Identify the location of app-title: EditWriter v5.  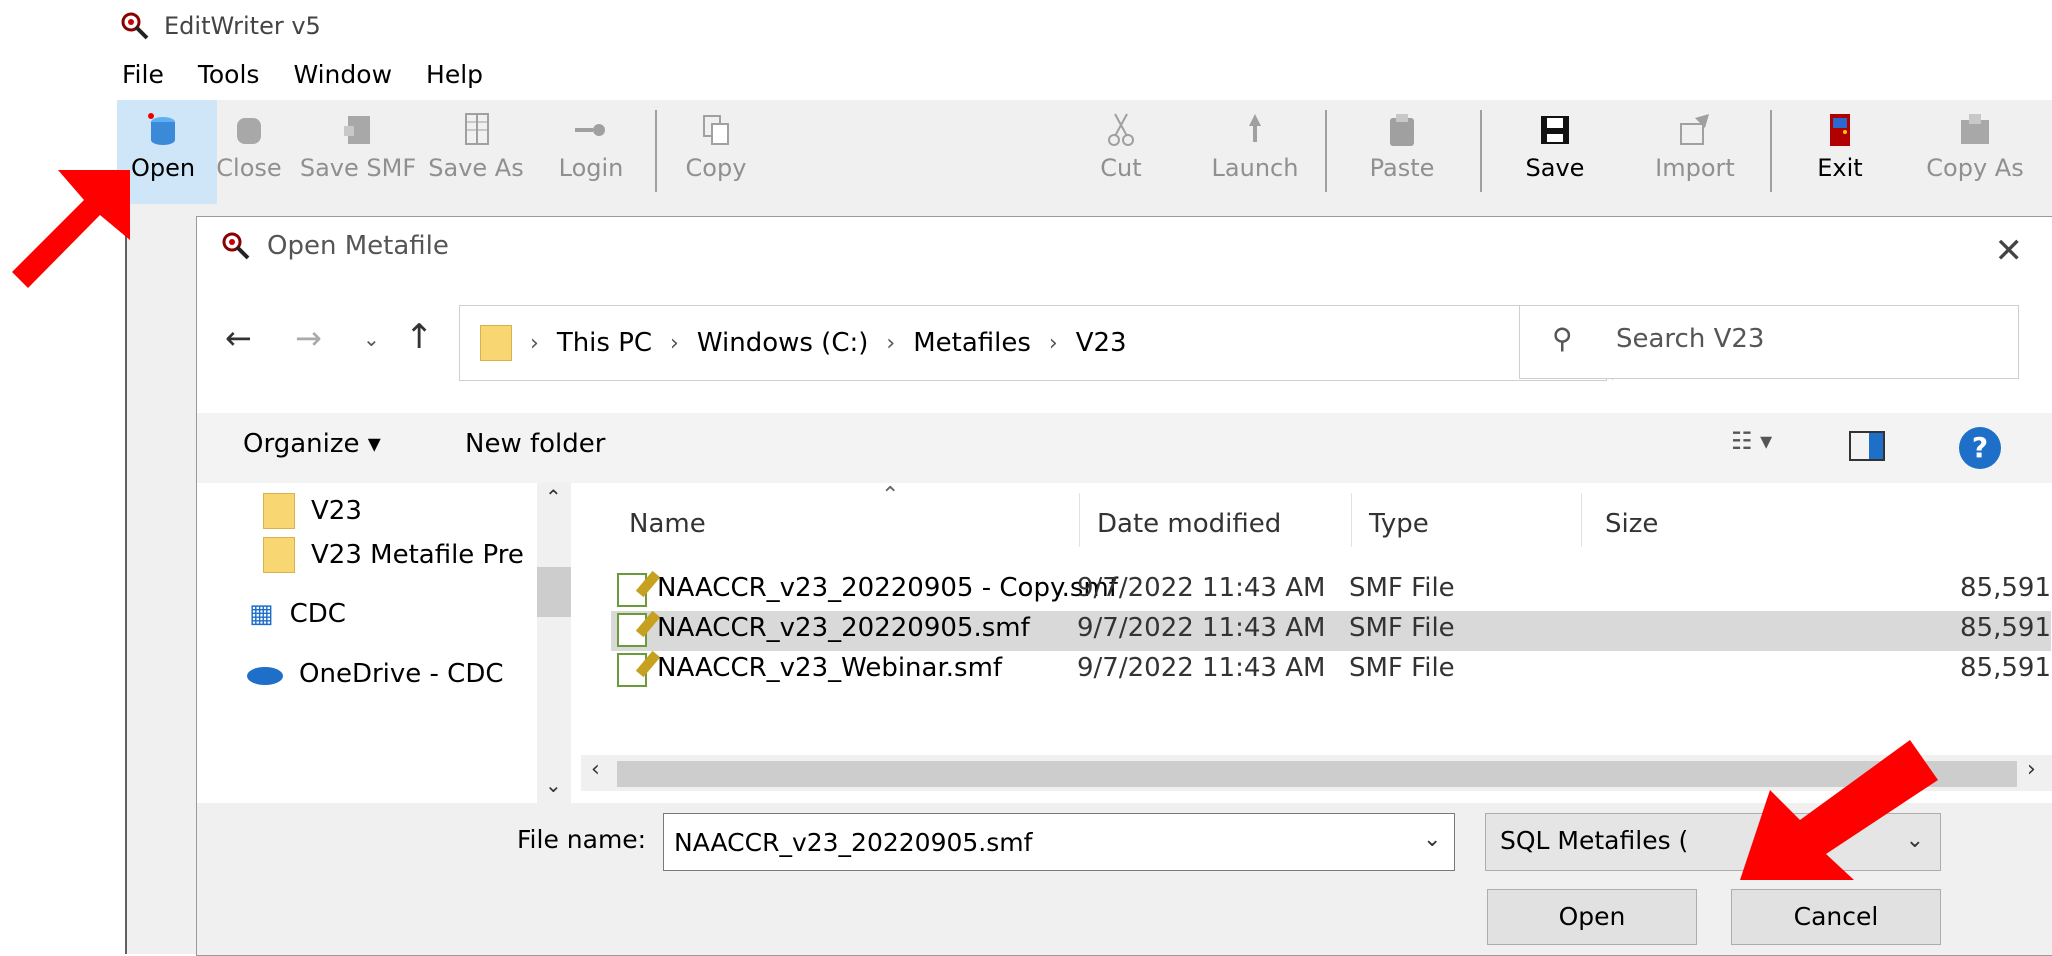
(242, 26).